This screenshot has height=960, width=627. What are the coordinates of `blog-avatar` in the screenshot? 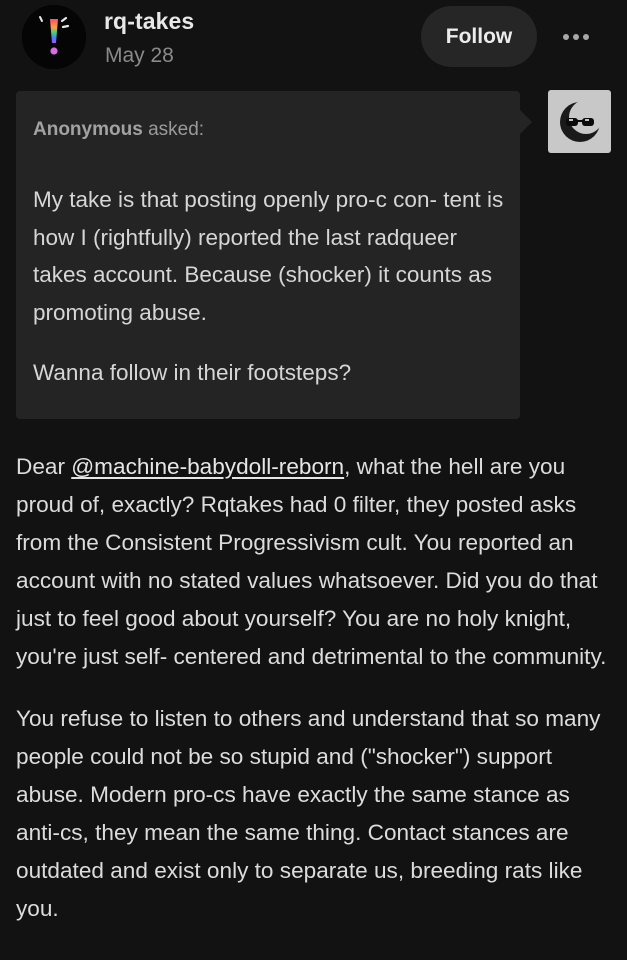 It's located at (54, 37).